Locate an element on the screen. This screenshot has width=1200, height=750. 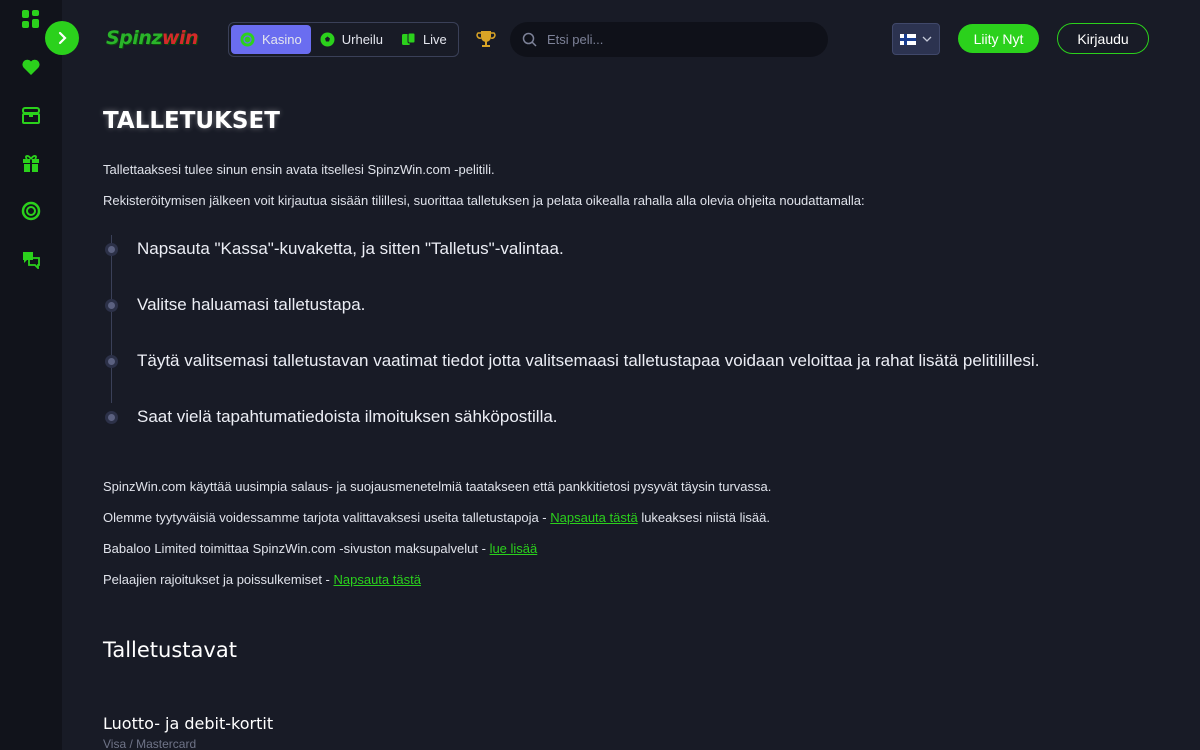
step-text: Valitse haluamasi talletustapa. is located at coordinates (251, 304).